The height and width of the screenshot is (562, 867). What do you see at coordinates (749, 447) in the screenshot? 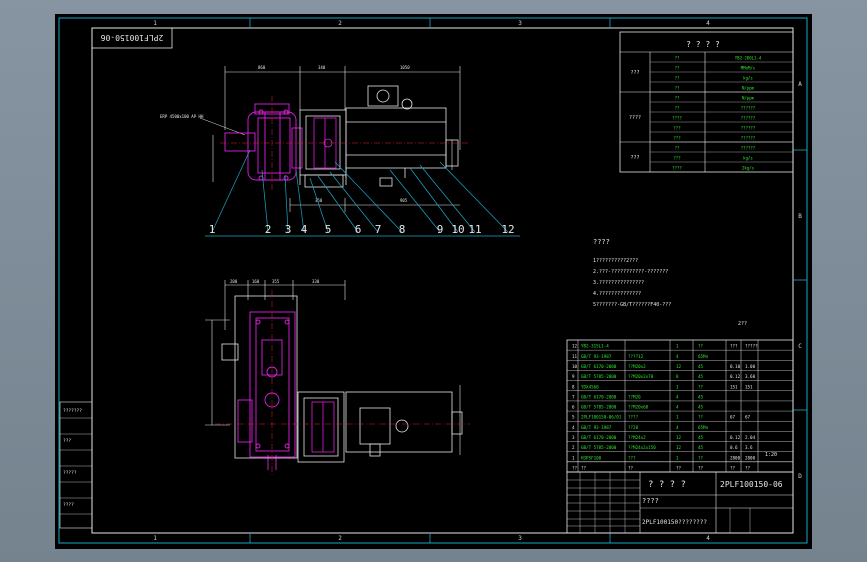
I see `bom-cell: 3.6` at bounding box center [749, 447].